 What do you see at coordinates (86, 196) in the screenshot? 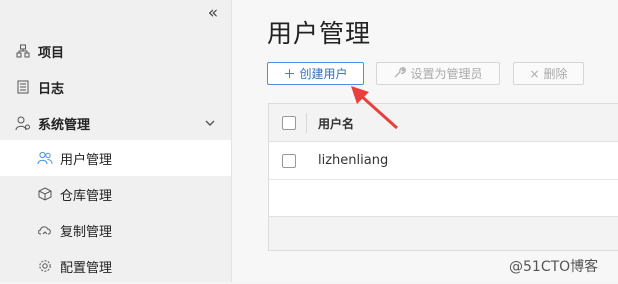
I see `sidebar-item-label: 仓库管理` at bounding box center [86, 196].